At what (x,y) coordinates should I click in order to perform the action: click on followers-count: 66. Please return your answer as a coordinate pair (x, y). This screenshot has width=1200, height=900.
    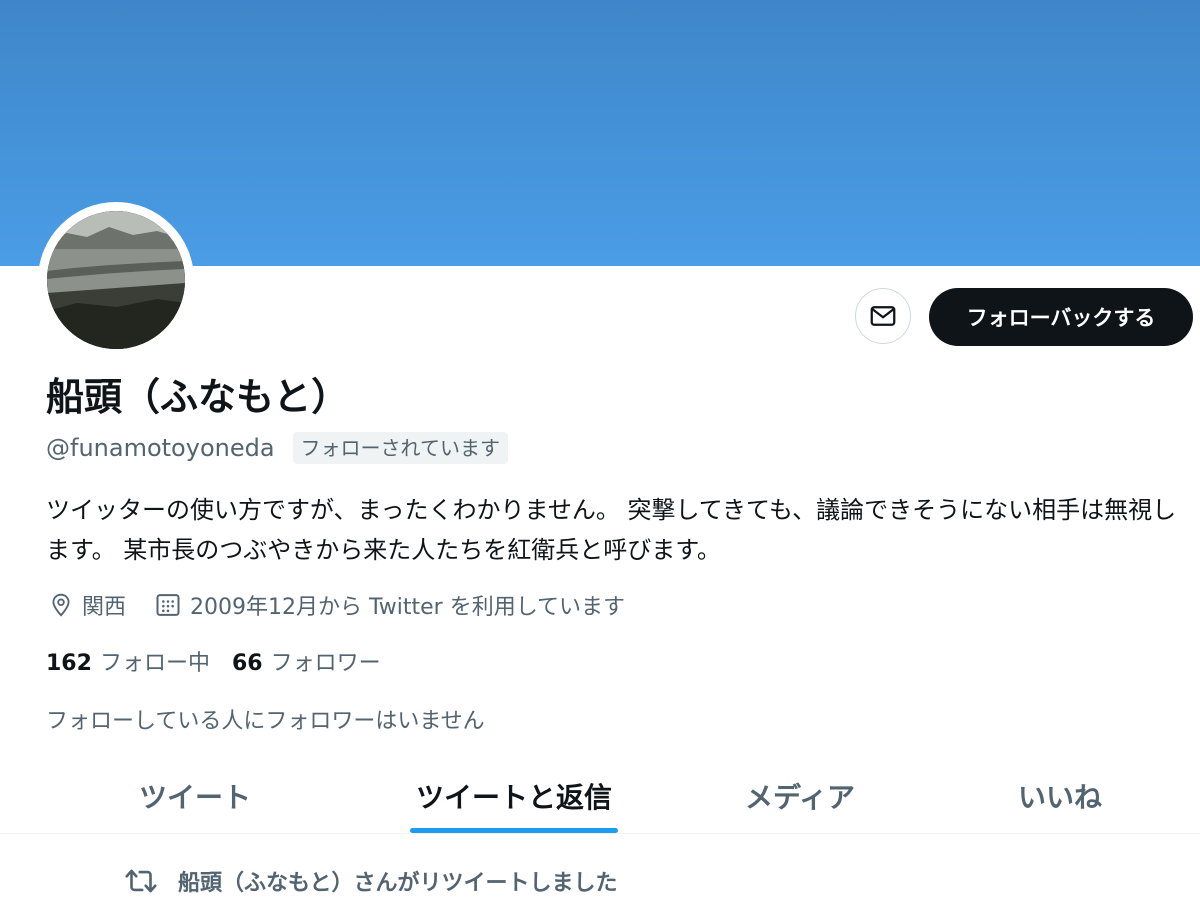
    Looking at the image, I should click on (247, 663).